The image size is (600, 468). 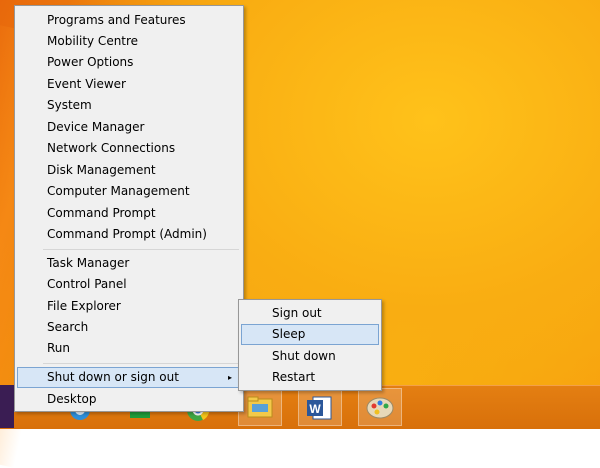 What do you see at coordinates (129, 234) in the screenshot?
I see `menu-item-command-prompt-admin: Command Prompt (Admin)` at bounding box center [129, 234].